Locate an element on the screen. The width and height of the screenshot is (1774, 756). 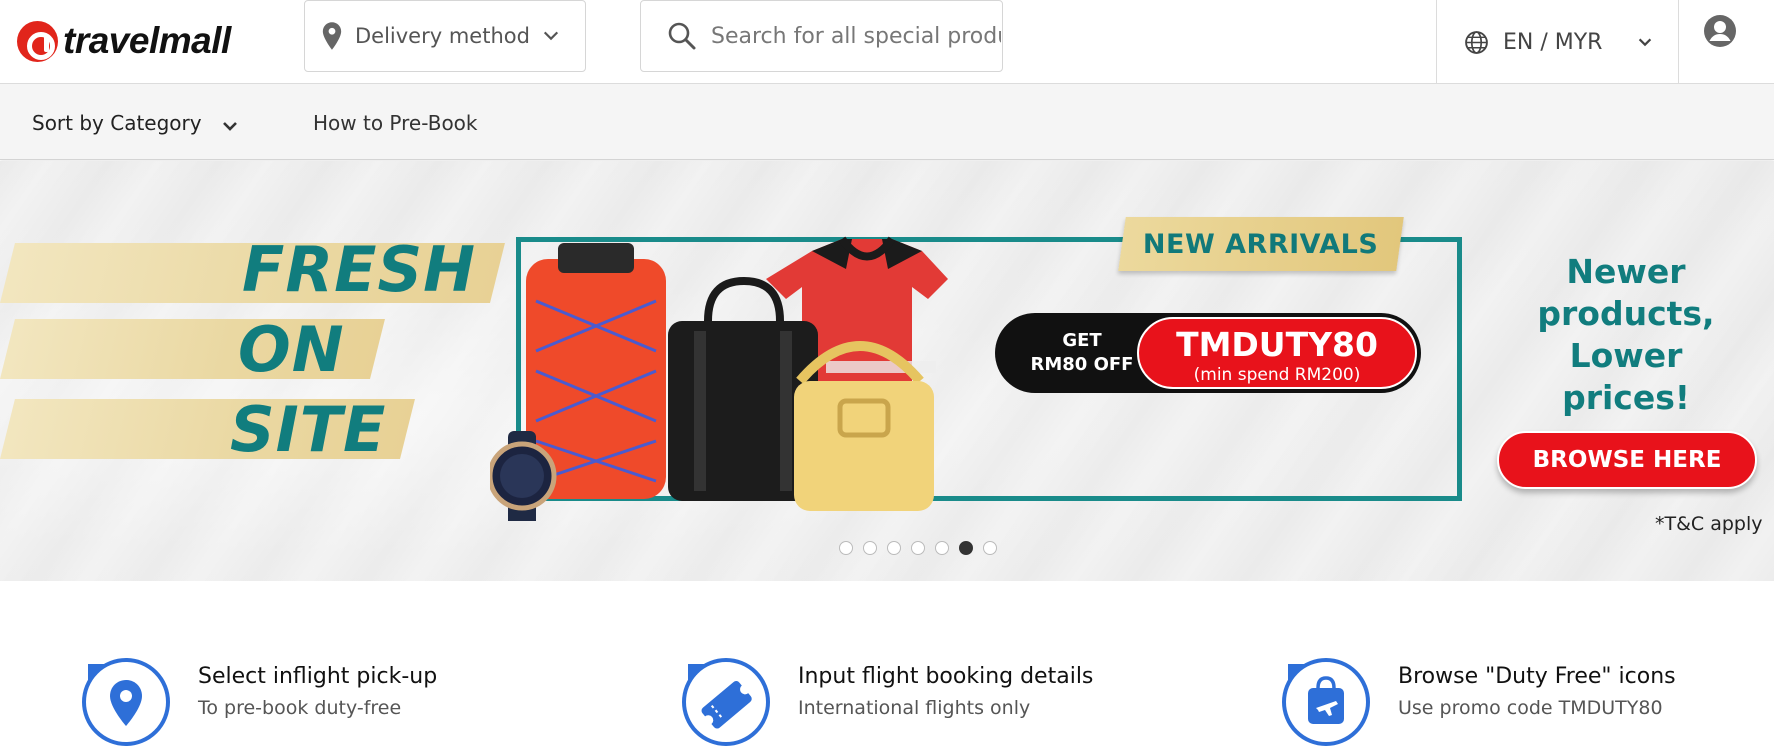
step-number: 1 is located at coordinates (99, 680).